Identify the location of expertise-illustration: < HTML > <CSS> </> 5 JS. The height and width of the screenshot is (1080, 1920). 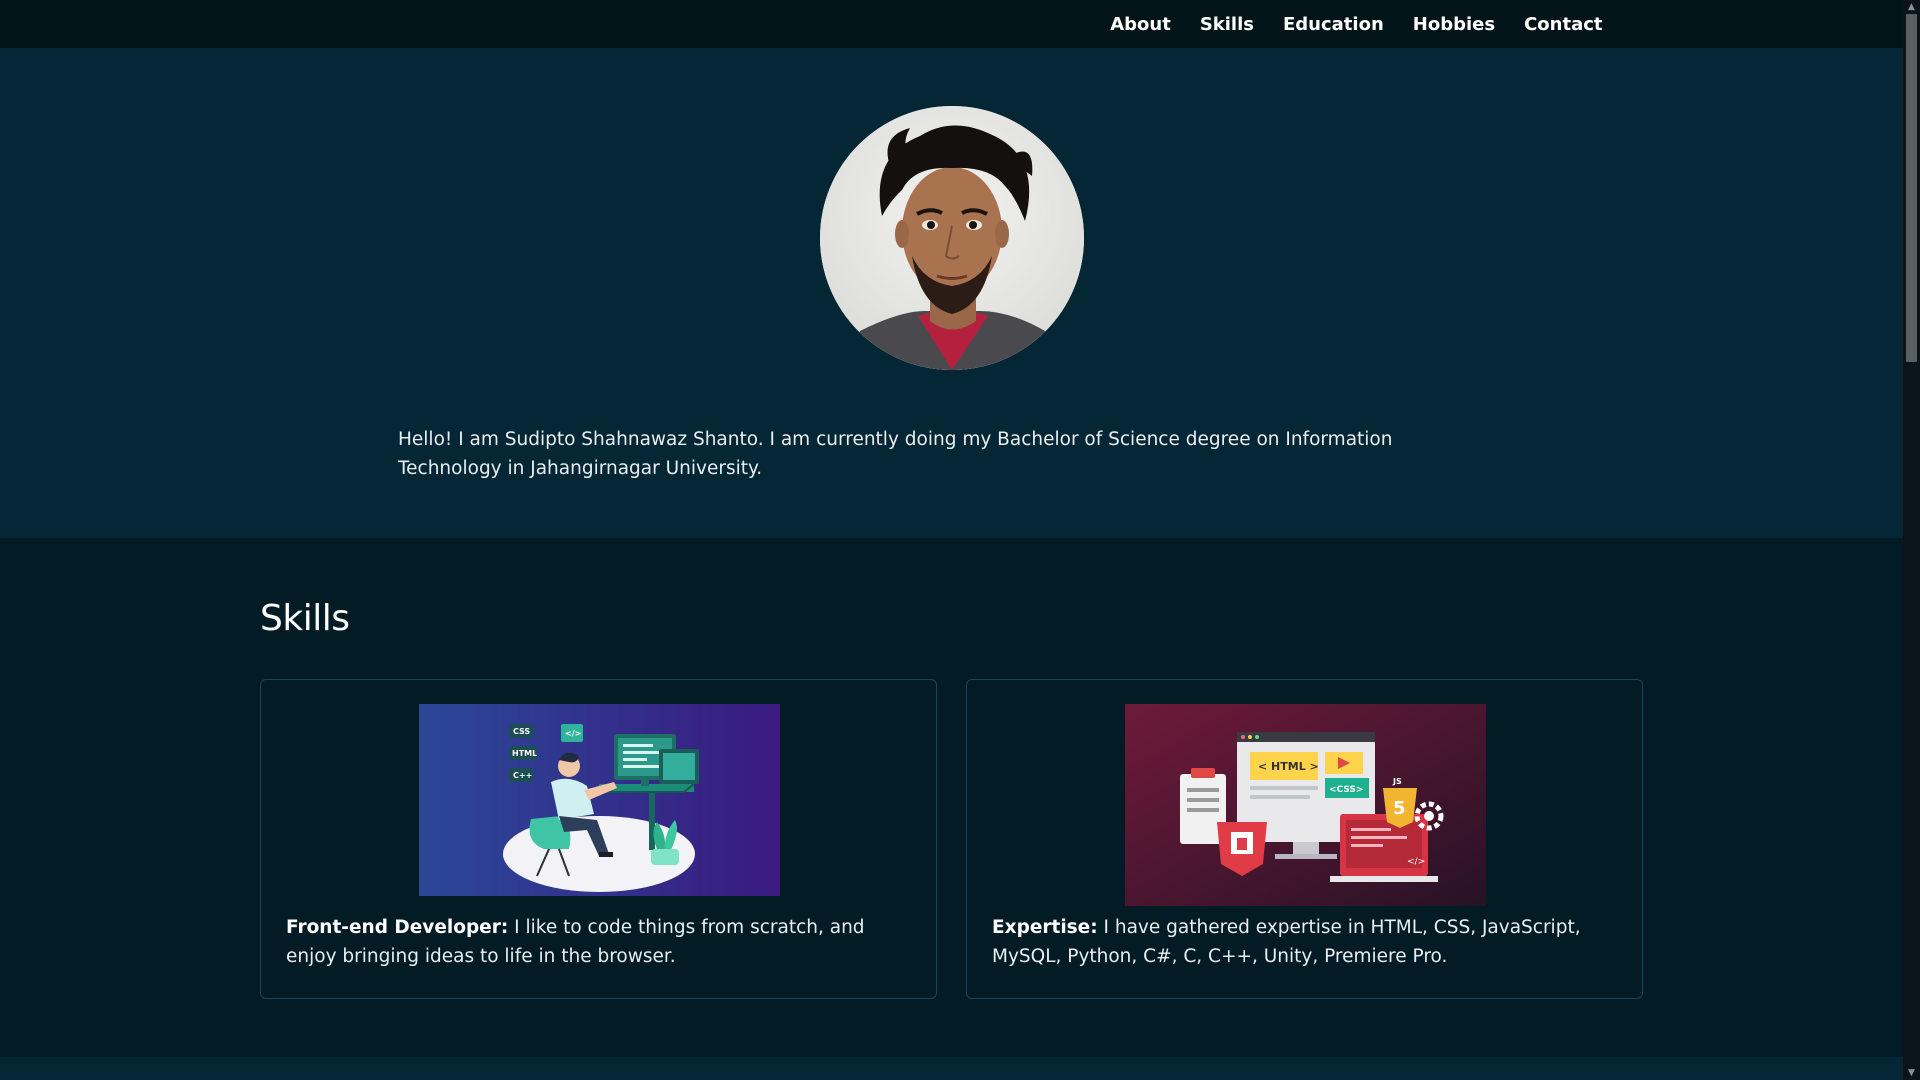
(1305, 807).